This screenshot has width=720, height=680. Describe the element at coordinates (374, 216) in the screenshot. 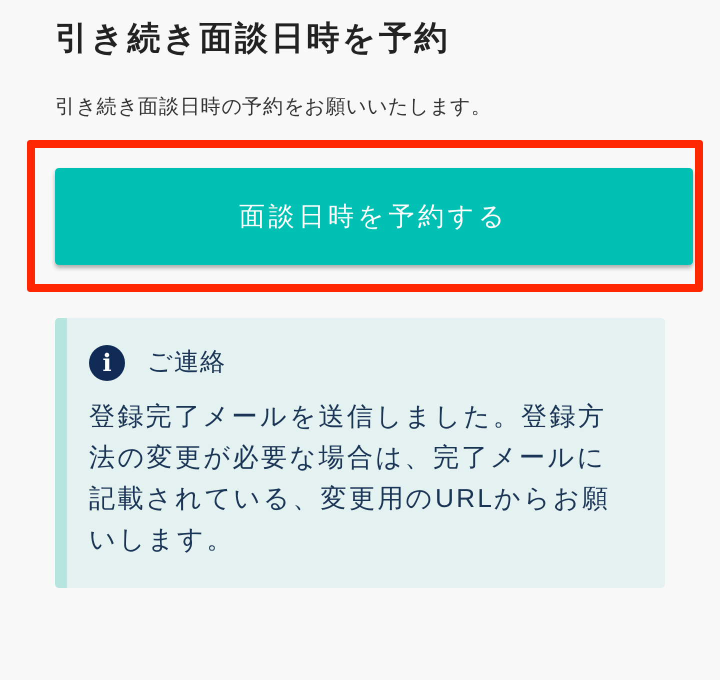

I see `book-interview-button: 面談日時を予約する` at that location.